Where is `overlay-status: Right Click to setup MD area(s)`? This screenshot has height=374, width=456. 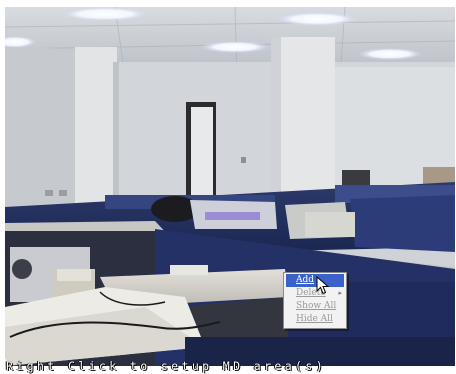
overlay-status: Right Click to setup MD area(s) is located at coordinates (228, 365).